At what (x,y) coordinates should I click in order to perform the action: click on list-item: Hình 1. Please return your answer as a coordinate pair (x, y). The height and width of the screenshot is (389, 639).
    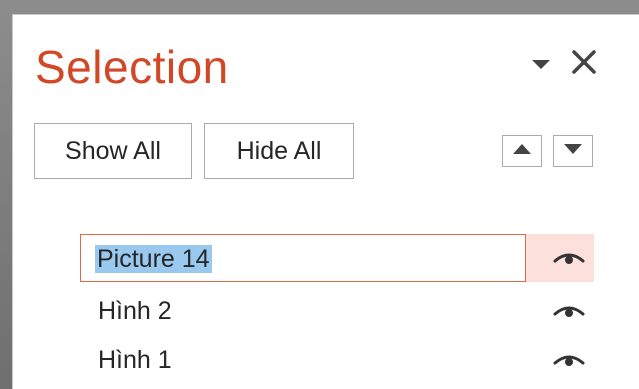
    Looking at the image, I should click on (337, 360).